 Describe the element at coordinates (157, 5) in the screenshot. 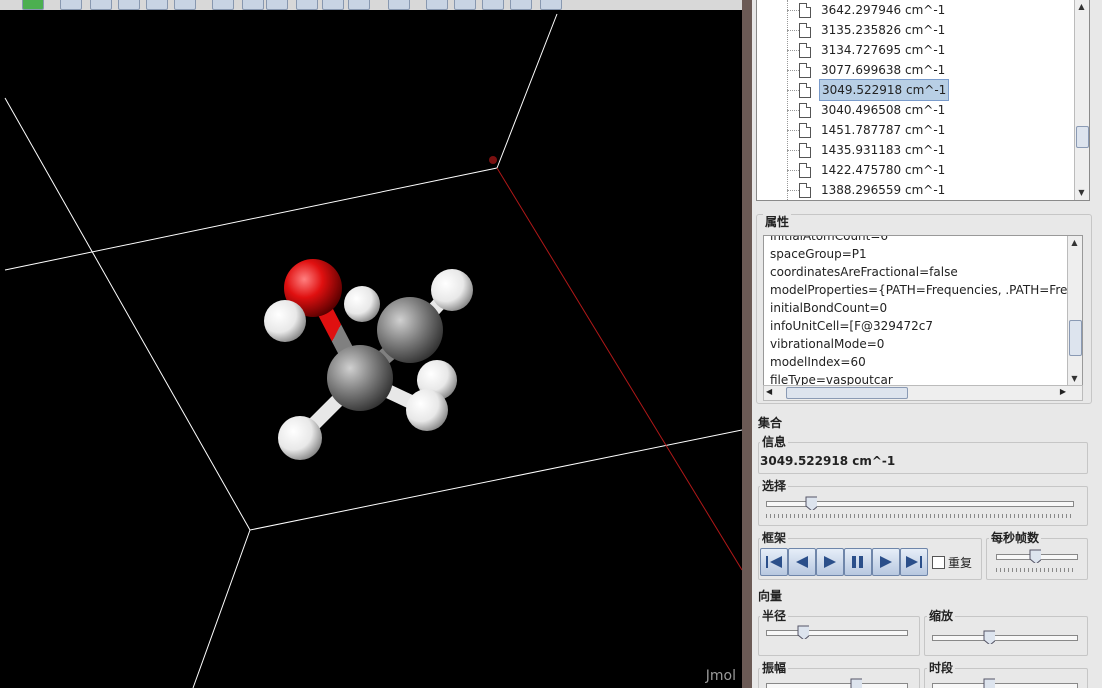

I see `toolbar-edit-button` at that location.